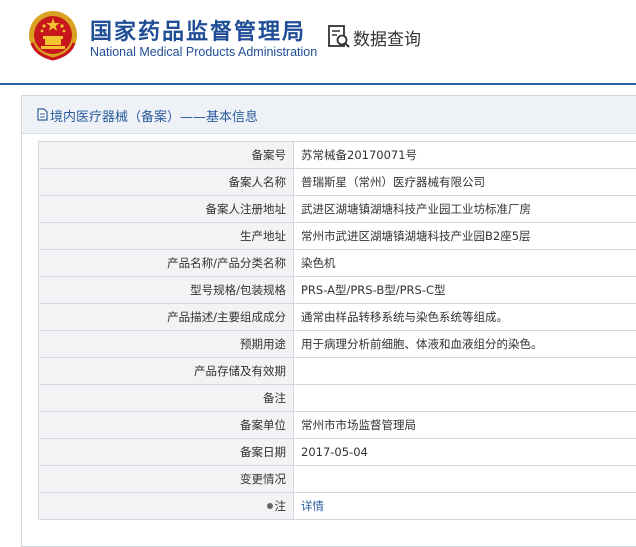 The height and width of the screenshot is (547, 636). I want to click on field-value-text: 普瑞斯星（常州）医疗器械有限公司, so click(393, 182).